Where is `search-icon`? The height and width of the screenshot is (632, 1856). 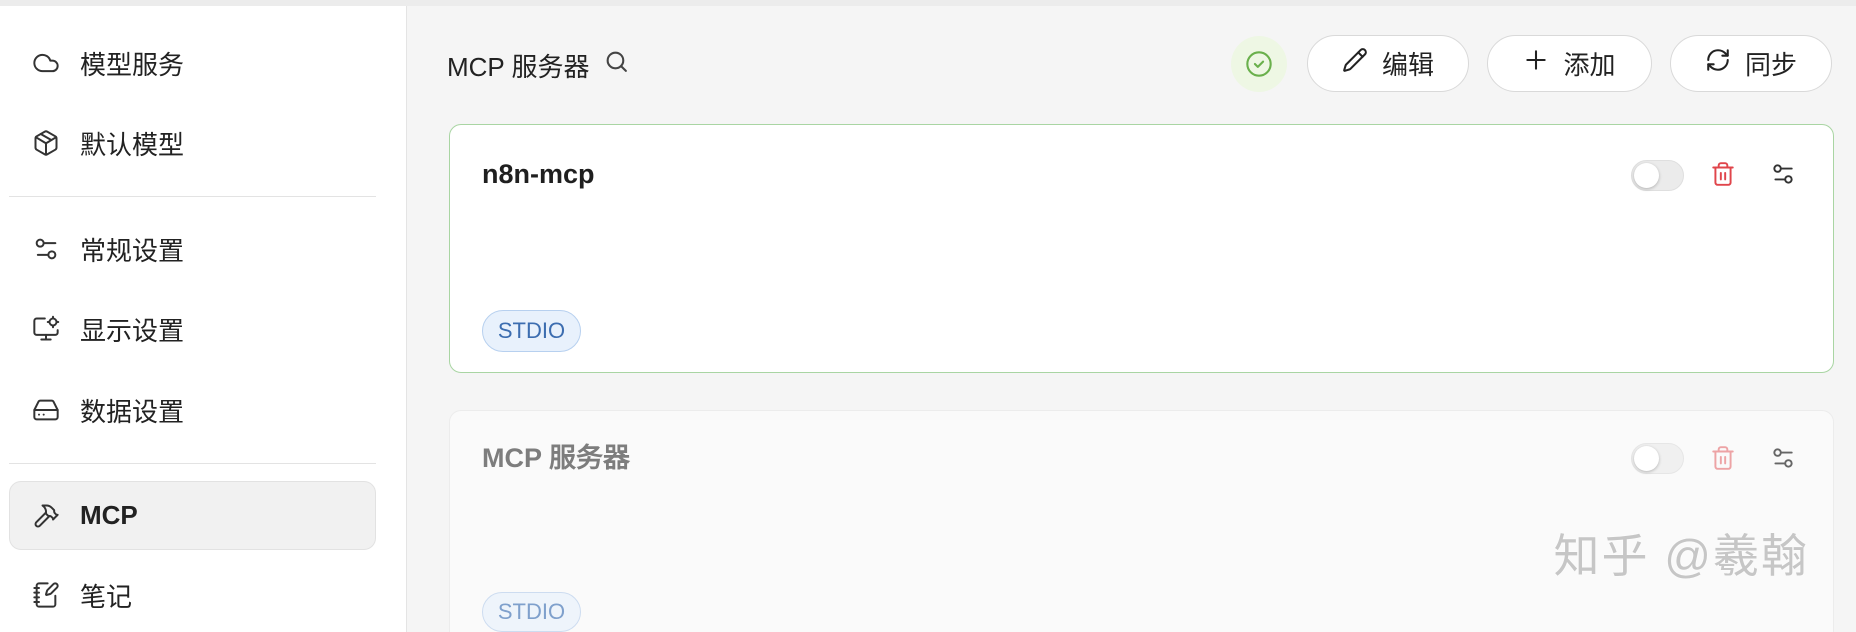
search-icon is located at coordinates (616, 65).